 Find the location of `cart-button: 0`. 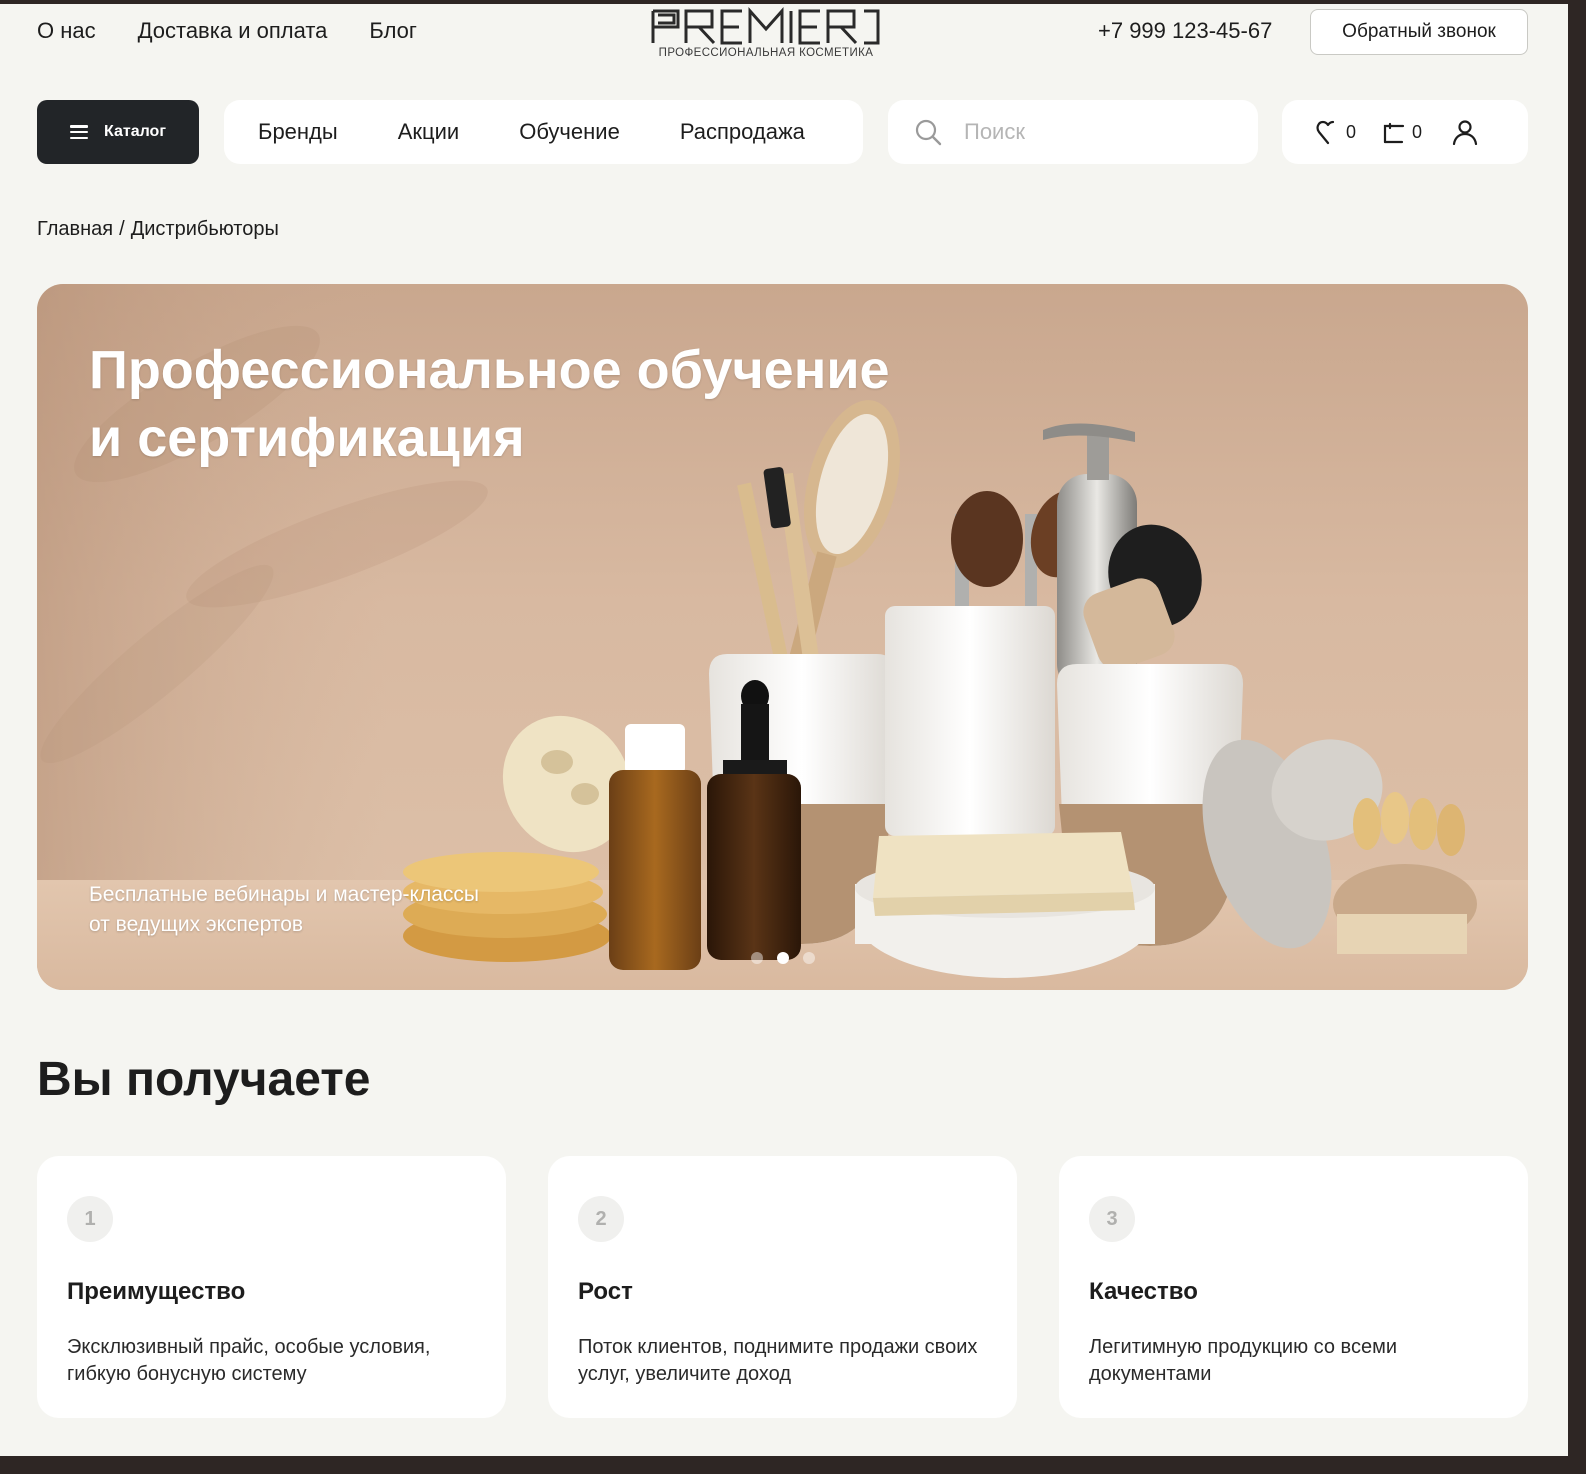

cart-button: 0 is located at coordinates (1402, 132).